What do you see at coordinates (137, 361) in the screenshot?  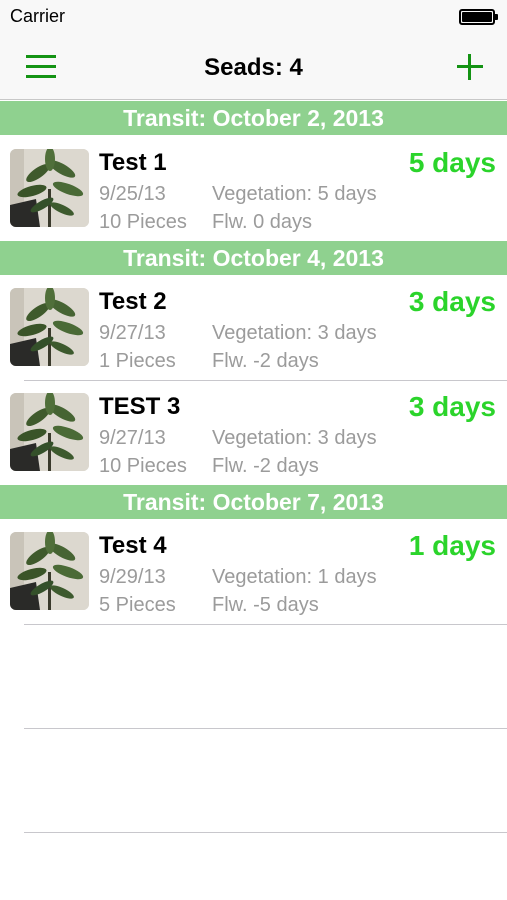 I see `pieces-count: 1 Pieces` at bounding box center [137, 361].